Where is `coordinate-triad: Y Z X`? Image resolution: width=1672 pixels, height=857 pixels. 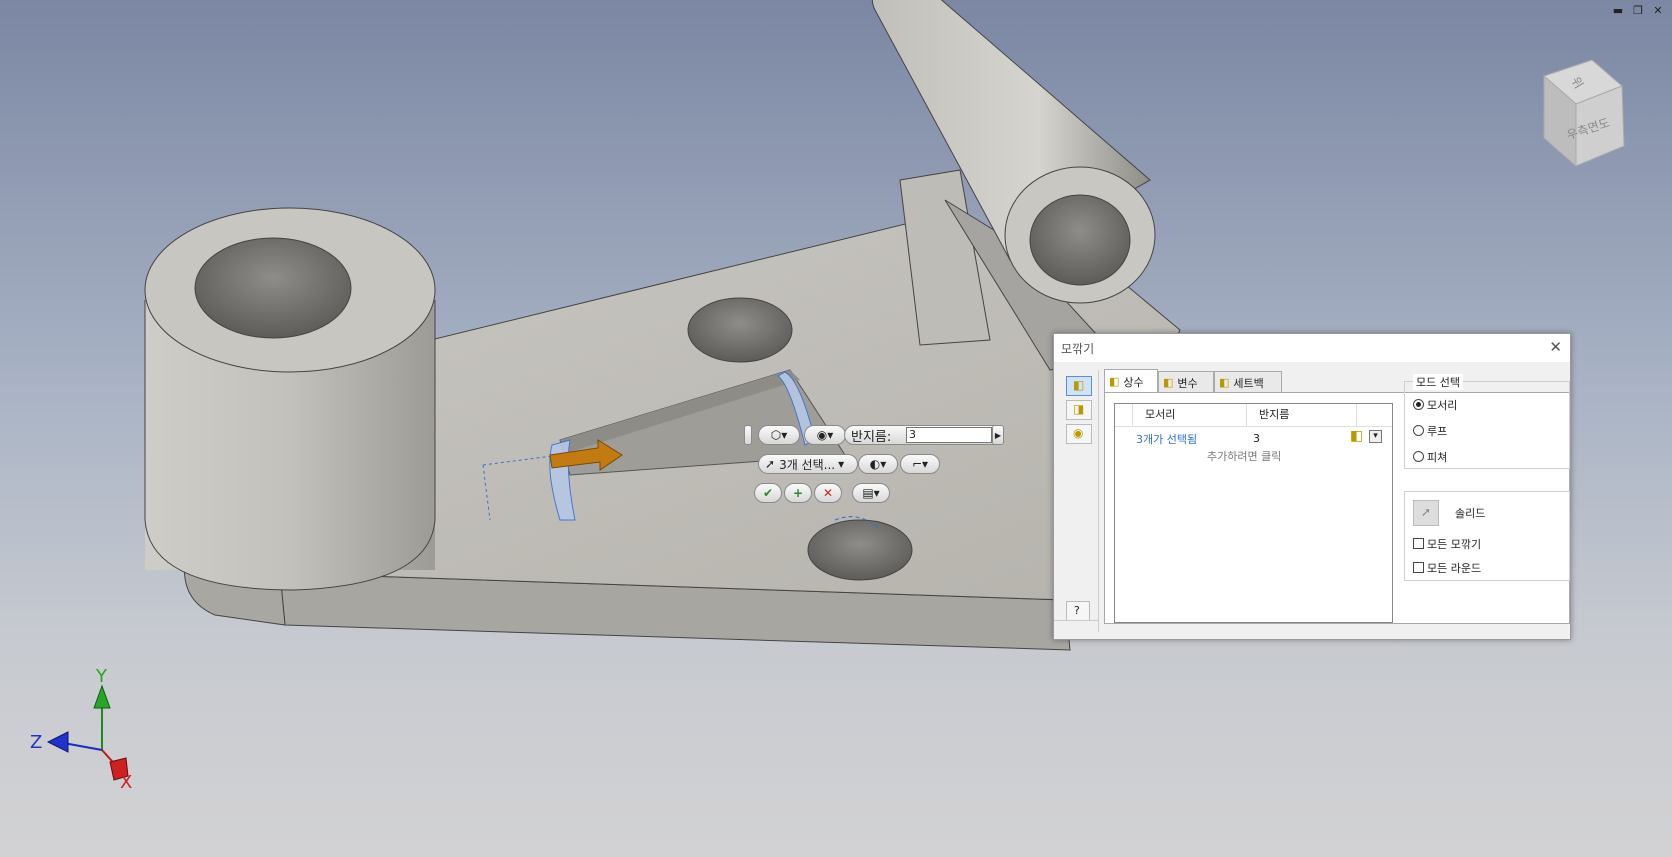 coordinate-triad: Y Z X is located at coordinates (80, 733).